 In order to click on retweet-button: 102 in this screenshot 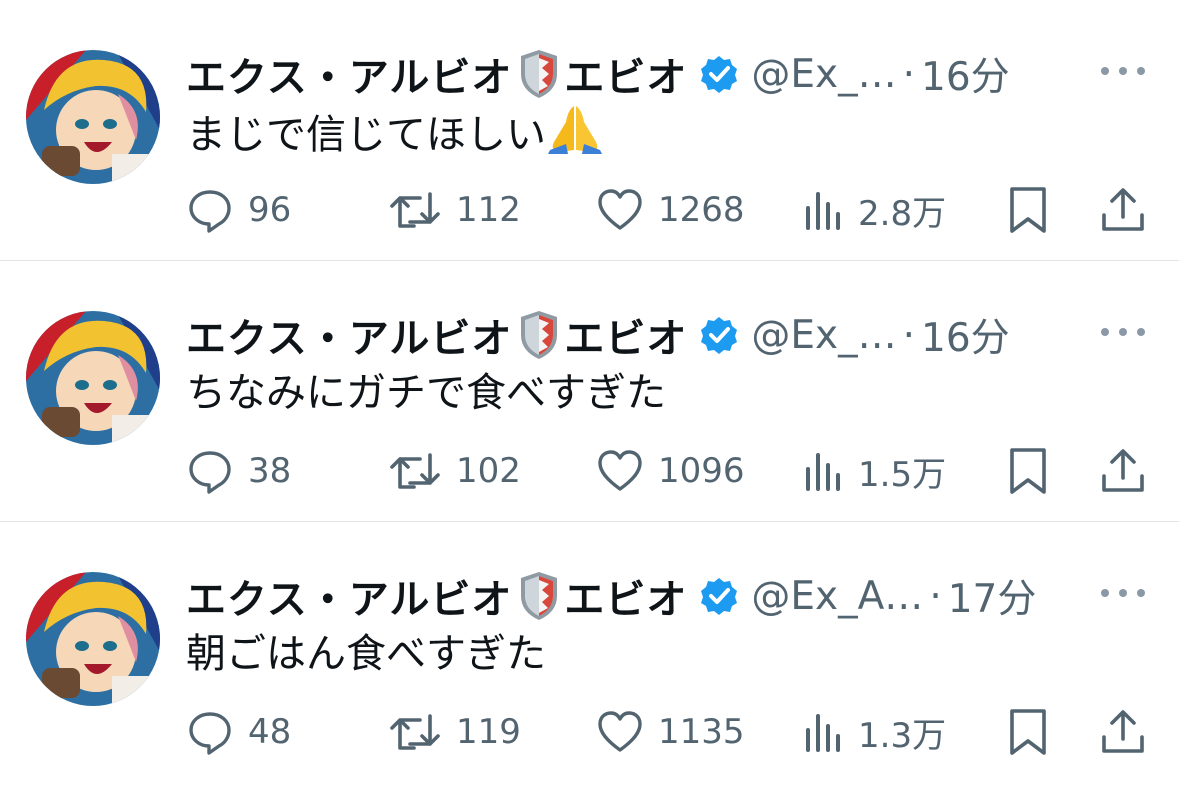, I will do `click(454, 471)`.